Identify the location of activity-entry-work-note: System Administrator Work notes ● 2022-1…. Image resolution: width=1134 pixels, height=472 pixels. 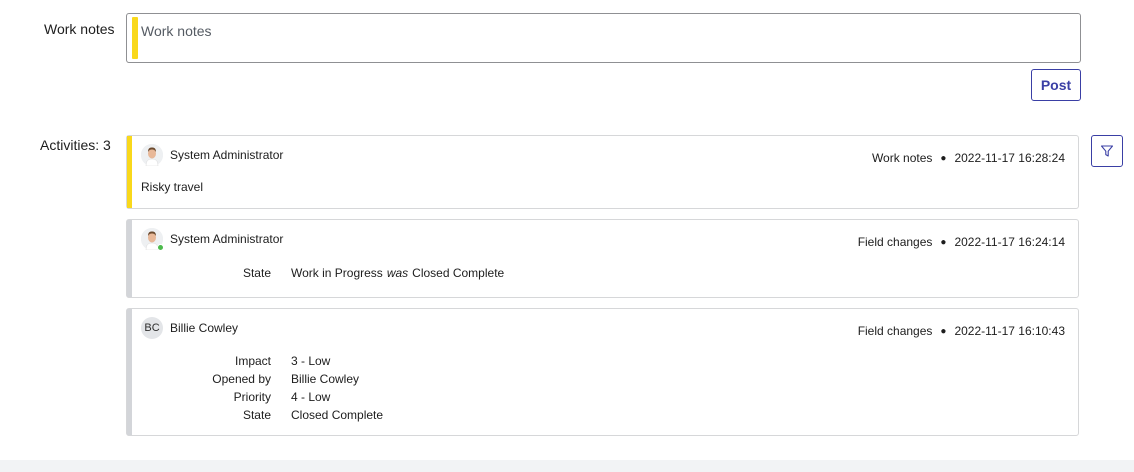
(602, 172).